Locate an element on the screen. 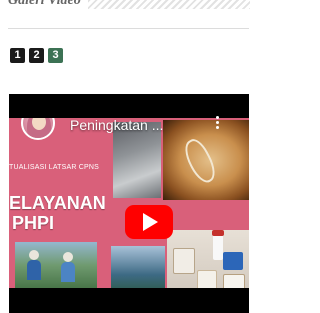 This screenshot has width=320, height=313. thumbnail-headline: ELAYANAN PHPI is located at coordinates (59, 213).